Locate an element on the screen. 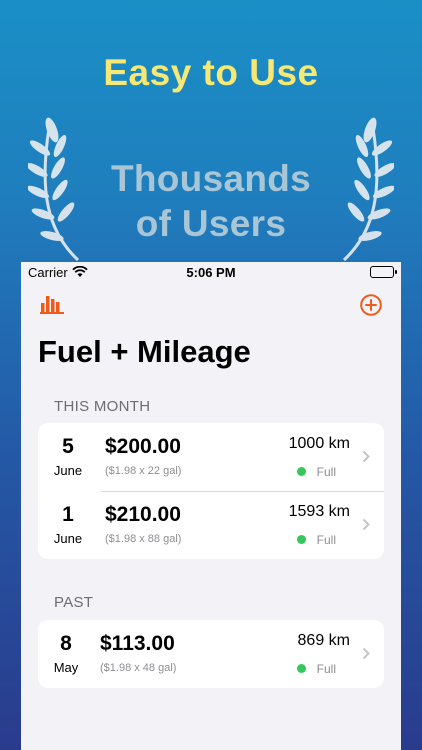  entry-amount: $113.00 is located at coordinates (137, 643).